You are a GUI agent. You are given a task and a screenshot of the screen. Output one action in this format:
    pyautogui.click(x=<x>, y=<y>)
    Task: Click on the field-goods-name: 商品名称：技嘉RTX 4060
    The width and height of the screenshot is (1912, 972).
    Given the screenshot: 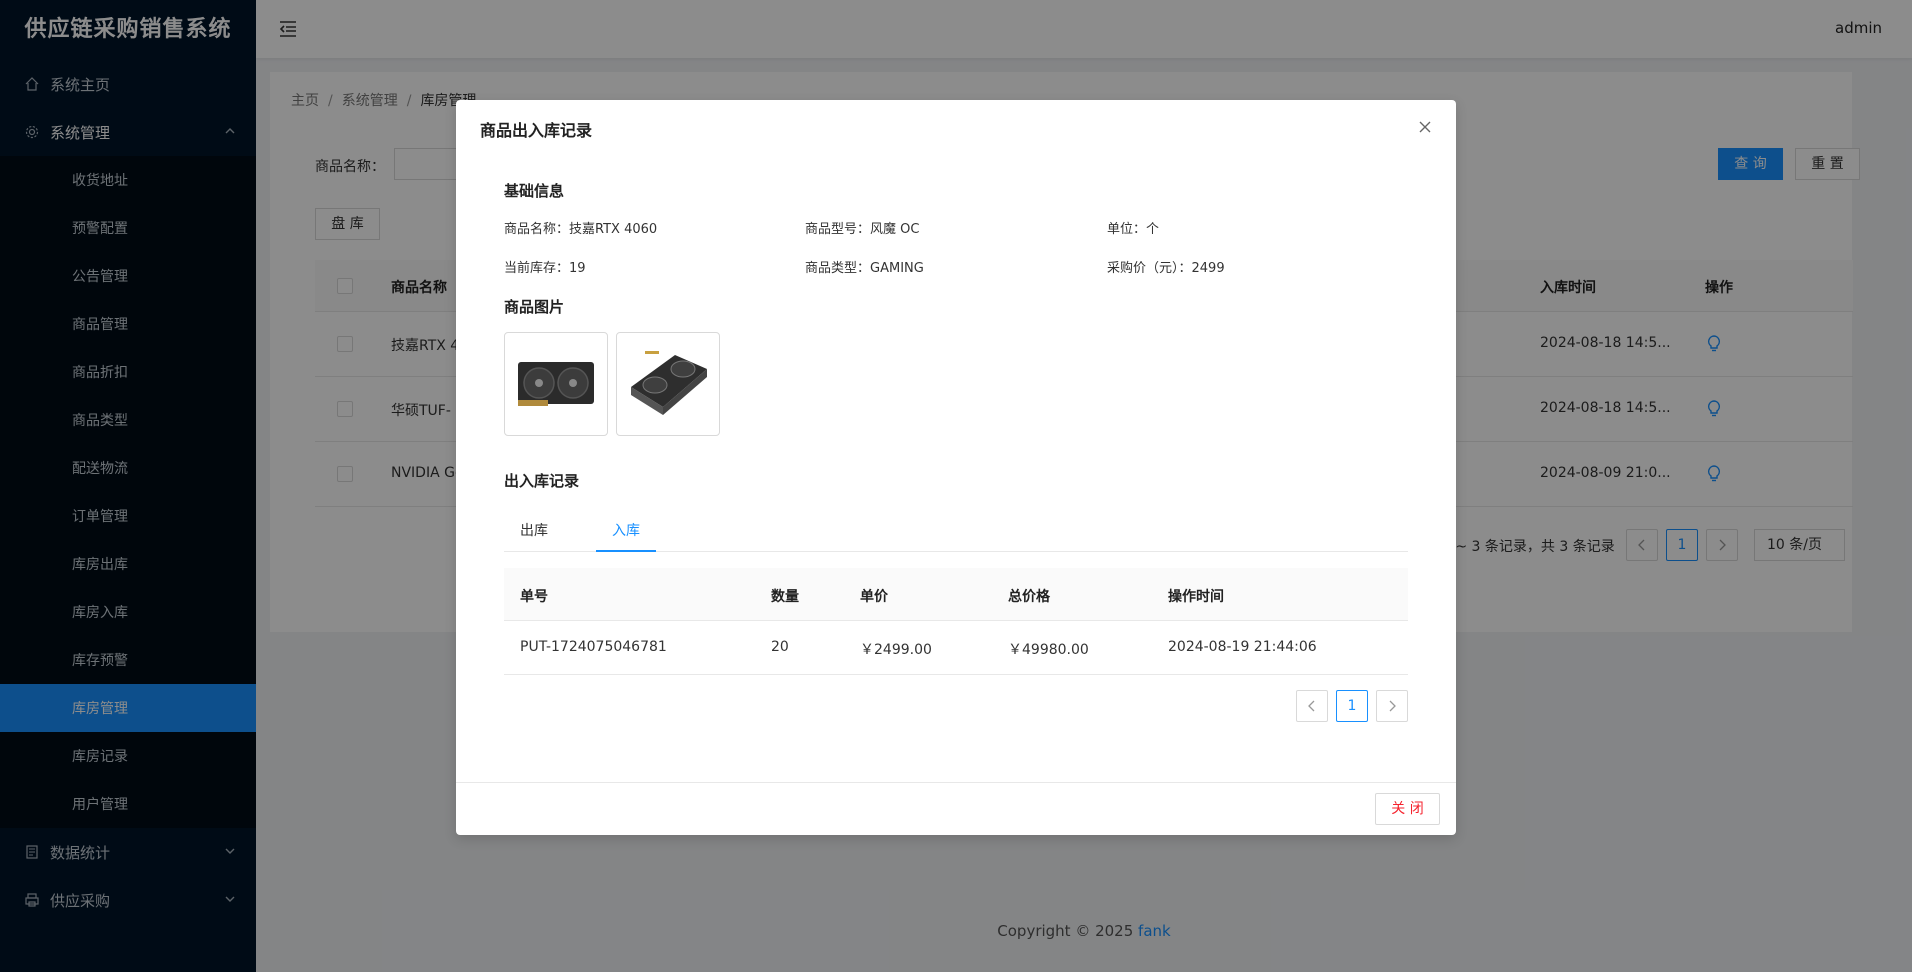 What is the action you would take?
    pyautogui.click(x=580, y=227)
    